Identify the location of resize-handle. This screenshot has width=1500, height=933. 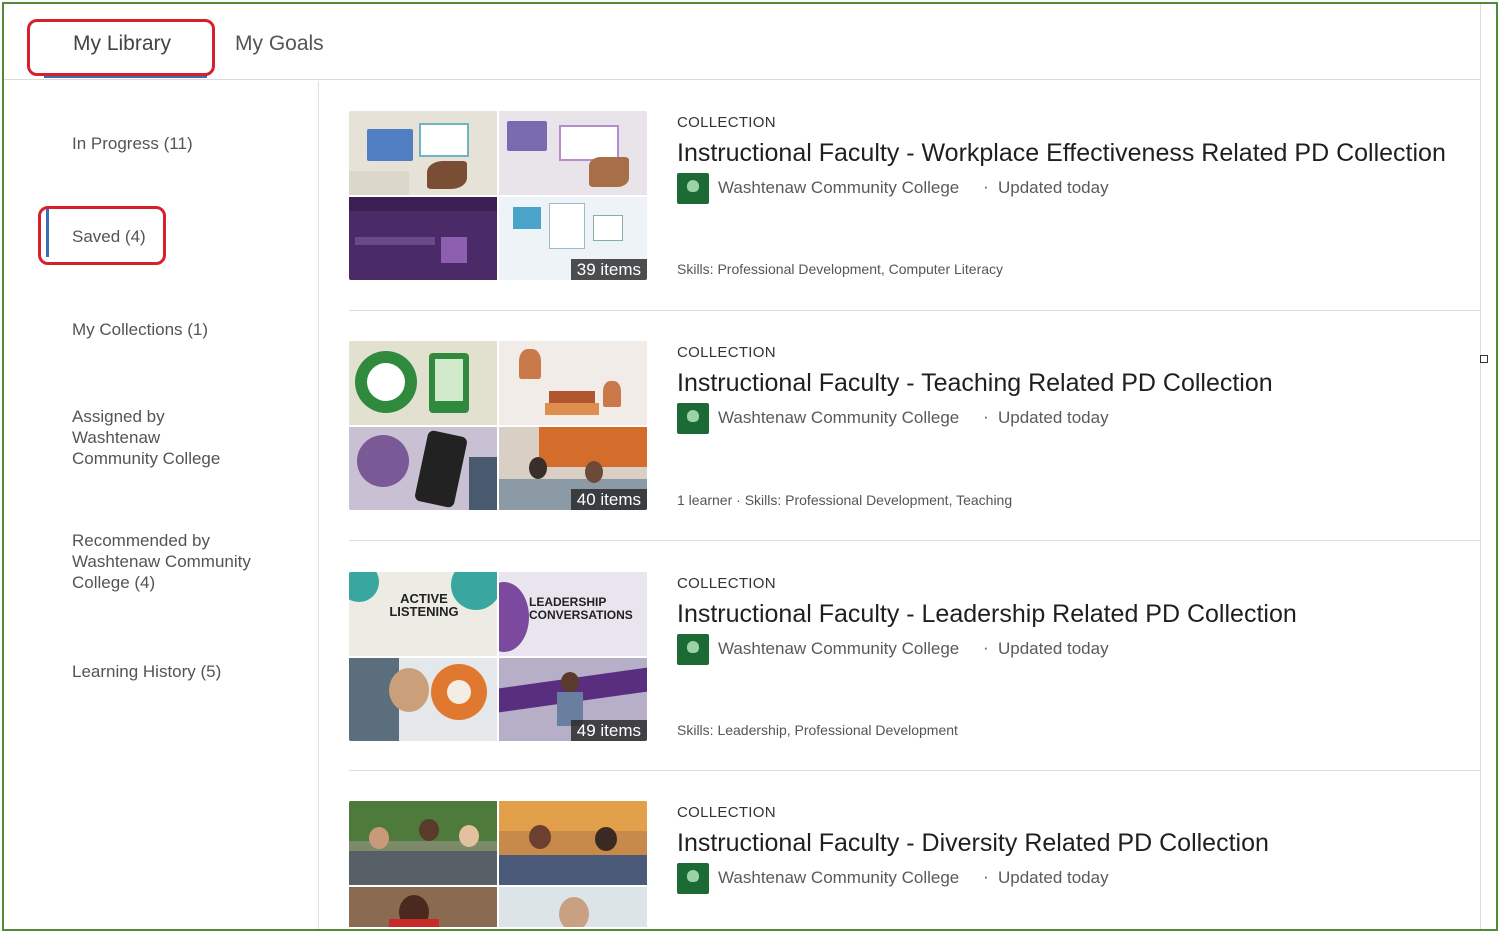
(1484, 359).